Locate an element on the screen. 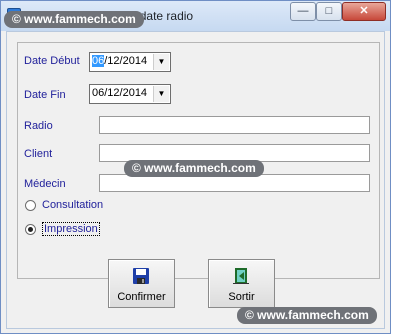 The image size is (393, 336). confirm-button-label: Confirmer is located at coordinates (141, 297).